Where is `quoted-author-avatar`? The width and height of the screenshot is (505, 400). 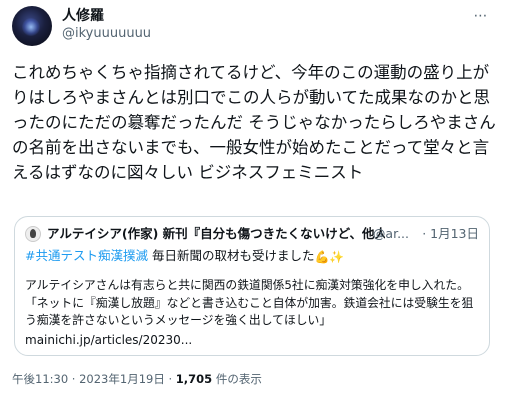
quoted-author-avatar is located at coordinates (33, 233).